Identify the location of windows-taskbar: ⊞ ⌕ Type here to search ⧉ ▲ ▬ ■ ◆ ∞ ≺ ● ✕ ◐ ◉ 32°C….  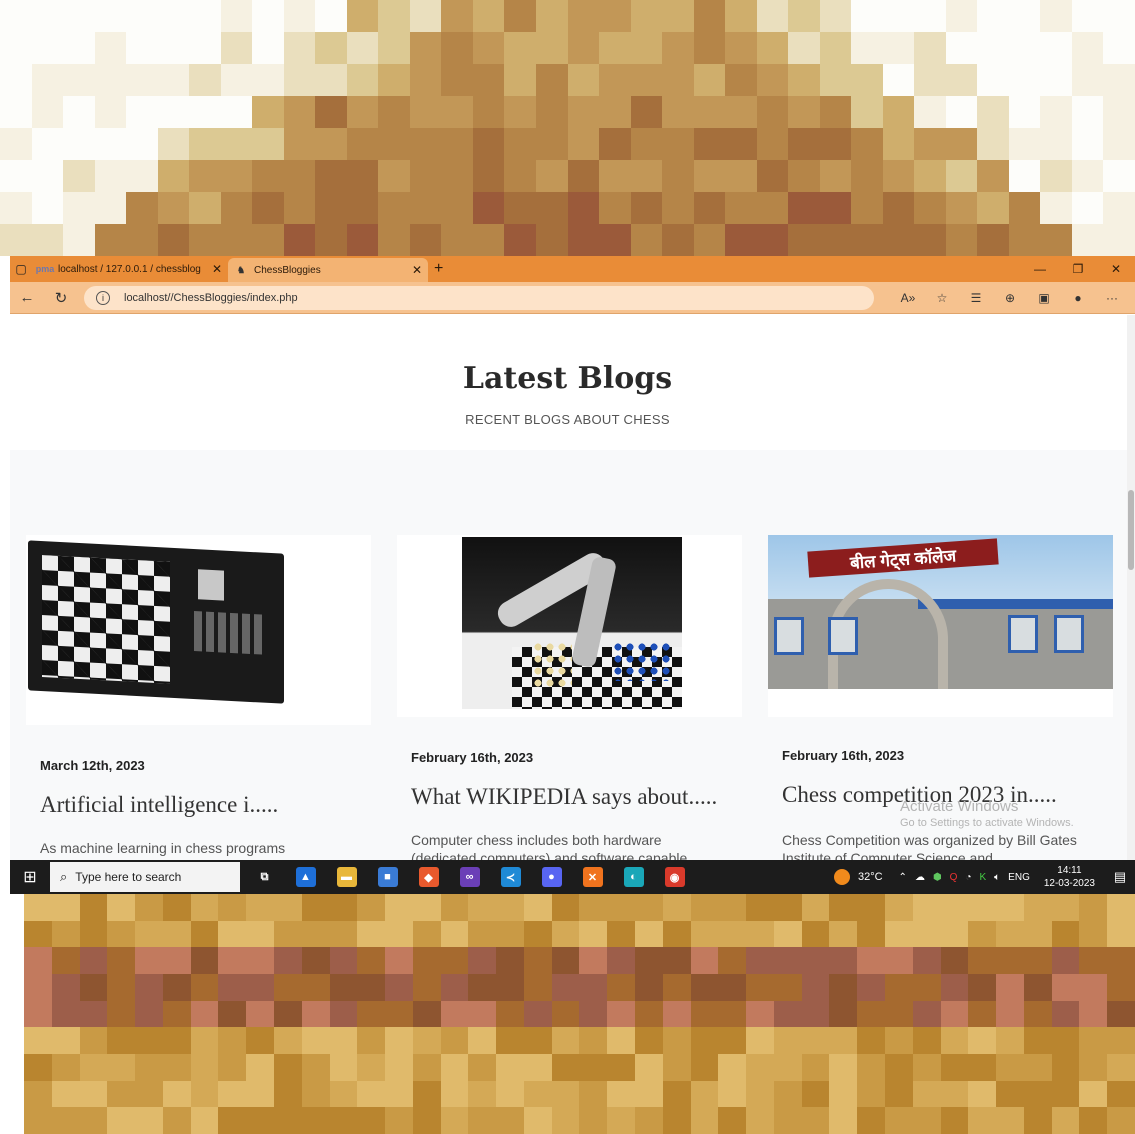
(572, 877).